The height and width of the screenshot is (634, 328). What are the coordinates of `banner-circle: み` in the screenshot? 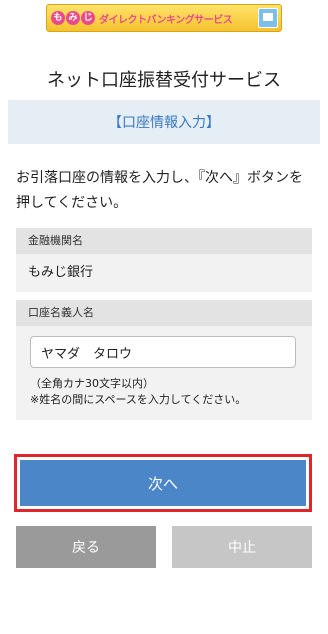 It's located at (73, 18).